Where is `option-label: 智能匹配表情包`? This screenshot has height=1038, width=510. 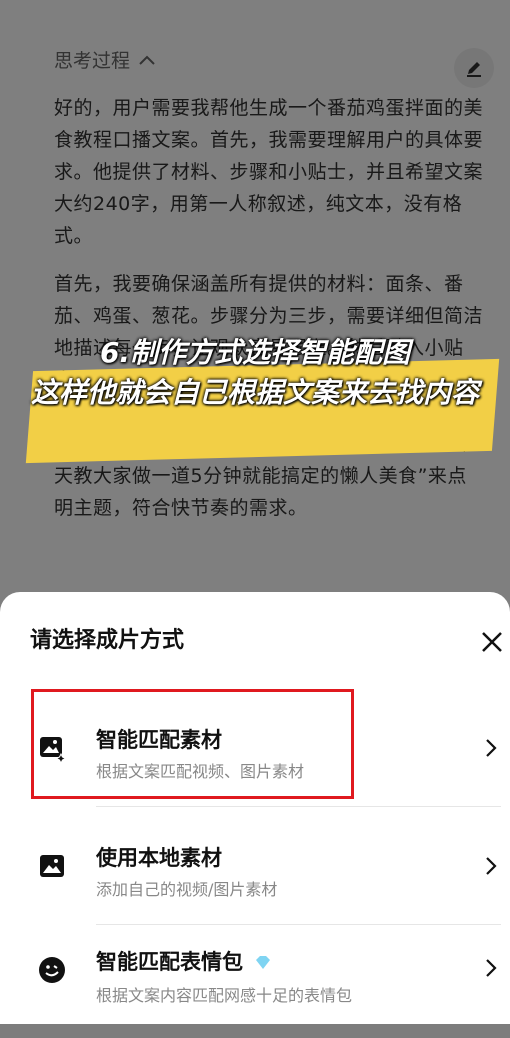
option-label: 智能匹配表情包 is located at coordinates (184, 961).